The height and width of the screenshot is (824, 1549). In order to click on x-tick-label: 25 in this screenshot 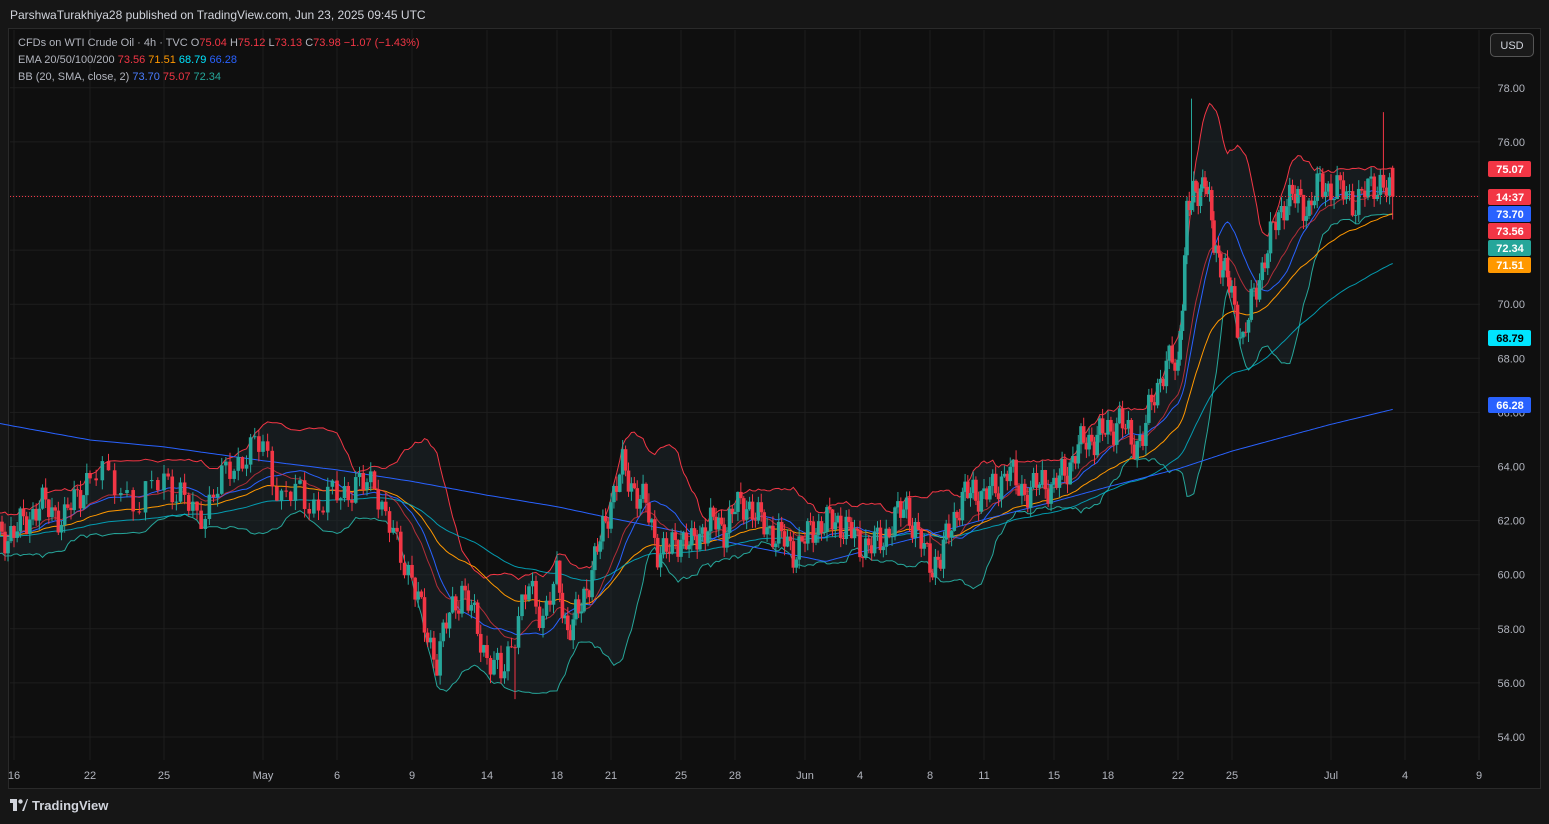, I will do `click(1232, 776)`.